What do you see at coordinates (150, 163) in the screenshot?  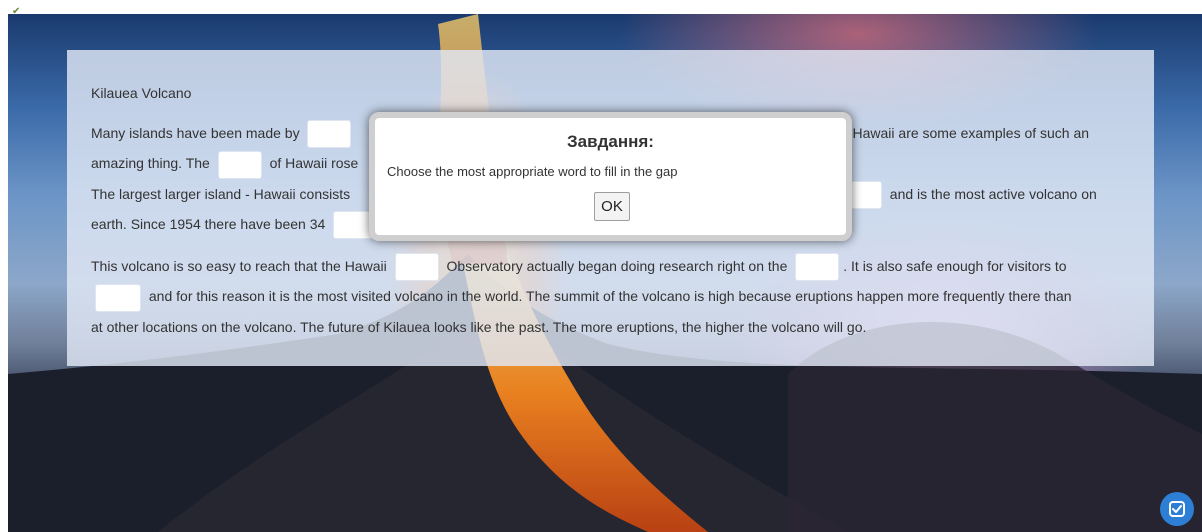 I see `text-segment: amazing thing. The` at bounding box center [150, 163].